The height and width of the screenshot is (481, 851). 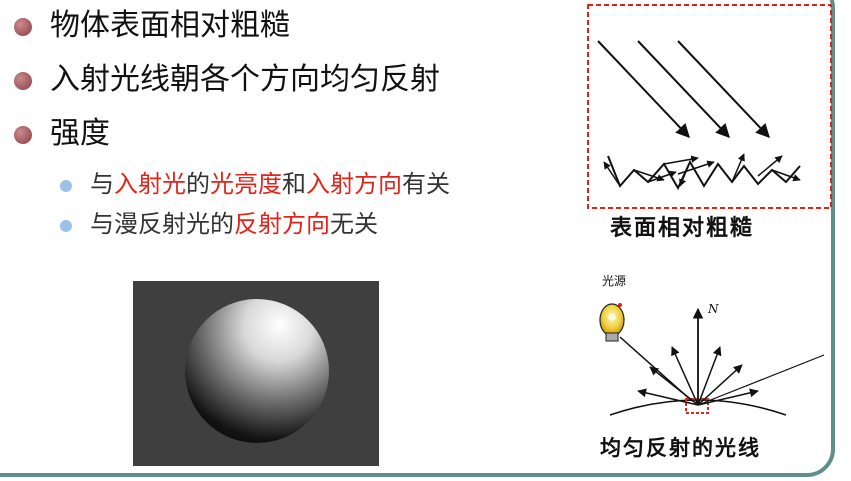 What do you see at coordinates (294, 184) in the screenshot?
I see `segment: 和` at bounding box center [294, 184].